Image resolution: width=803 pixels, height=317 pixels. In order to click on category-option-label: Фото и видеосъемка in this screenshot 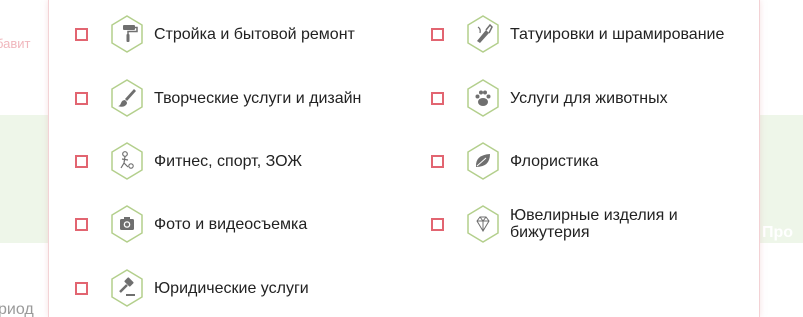, I will do `click(231, 224)`.